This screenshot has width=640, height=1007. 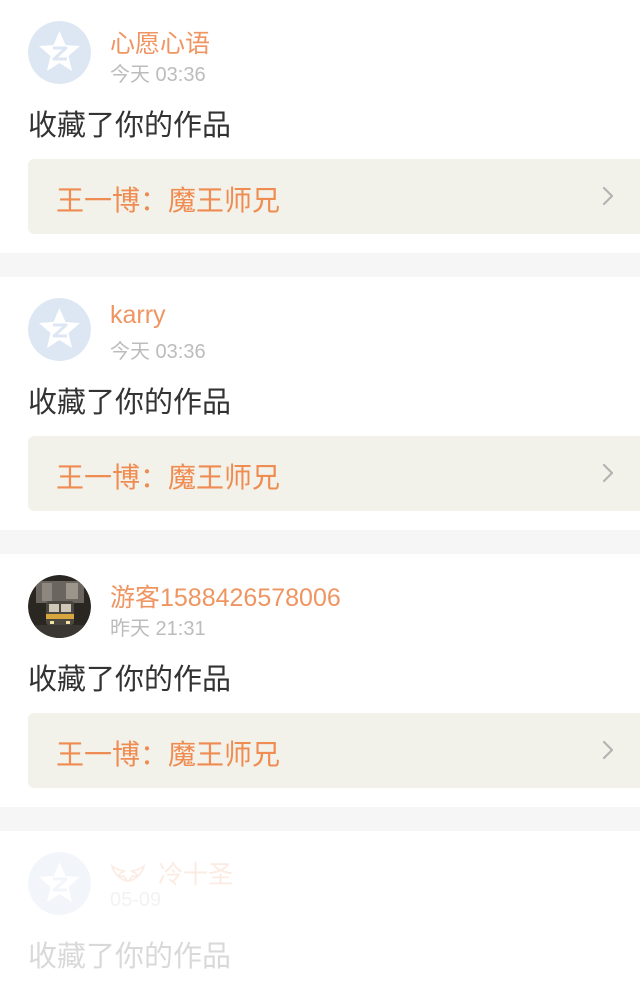 What do you see at coordinates (138, 315) in the screenshot?
I see `user-nickname: karry` at bounding box center [138, 315].